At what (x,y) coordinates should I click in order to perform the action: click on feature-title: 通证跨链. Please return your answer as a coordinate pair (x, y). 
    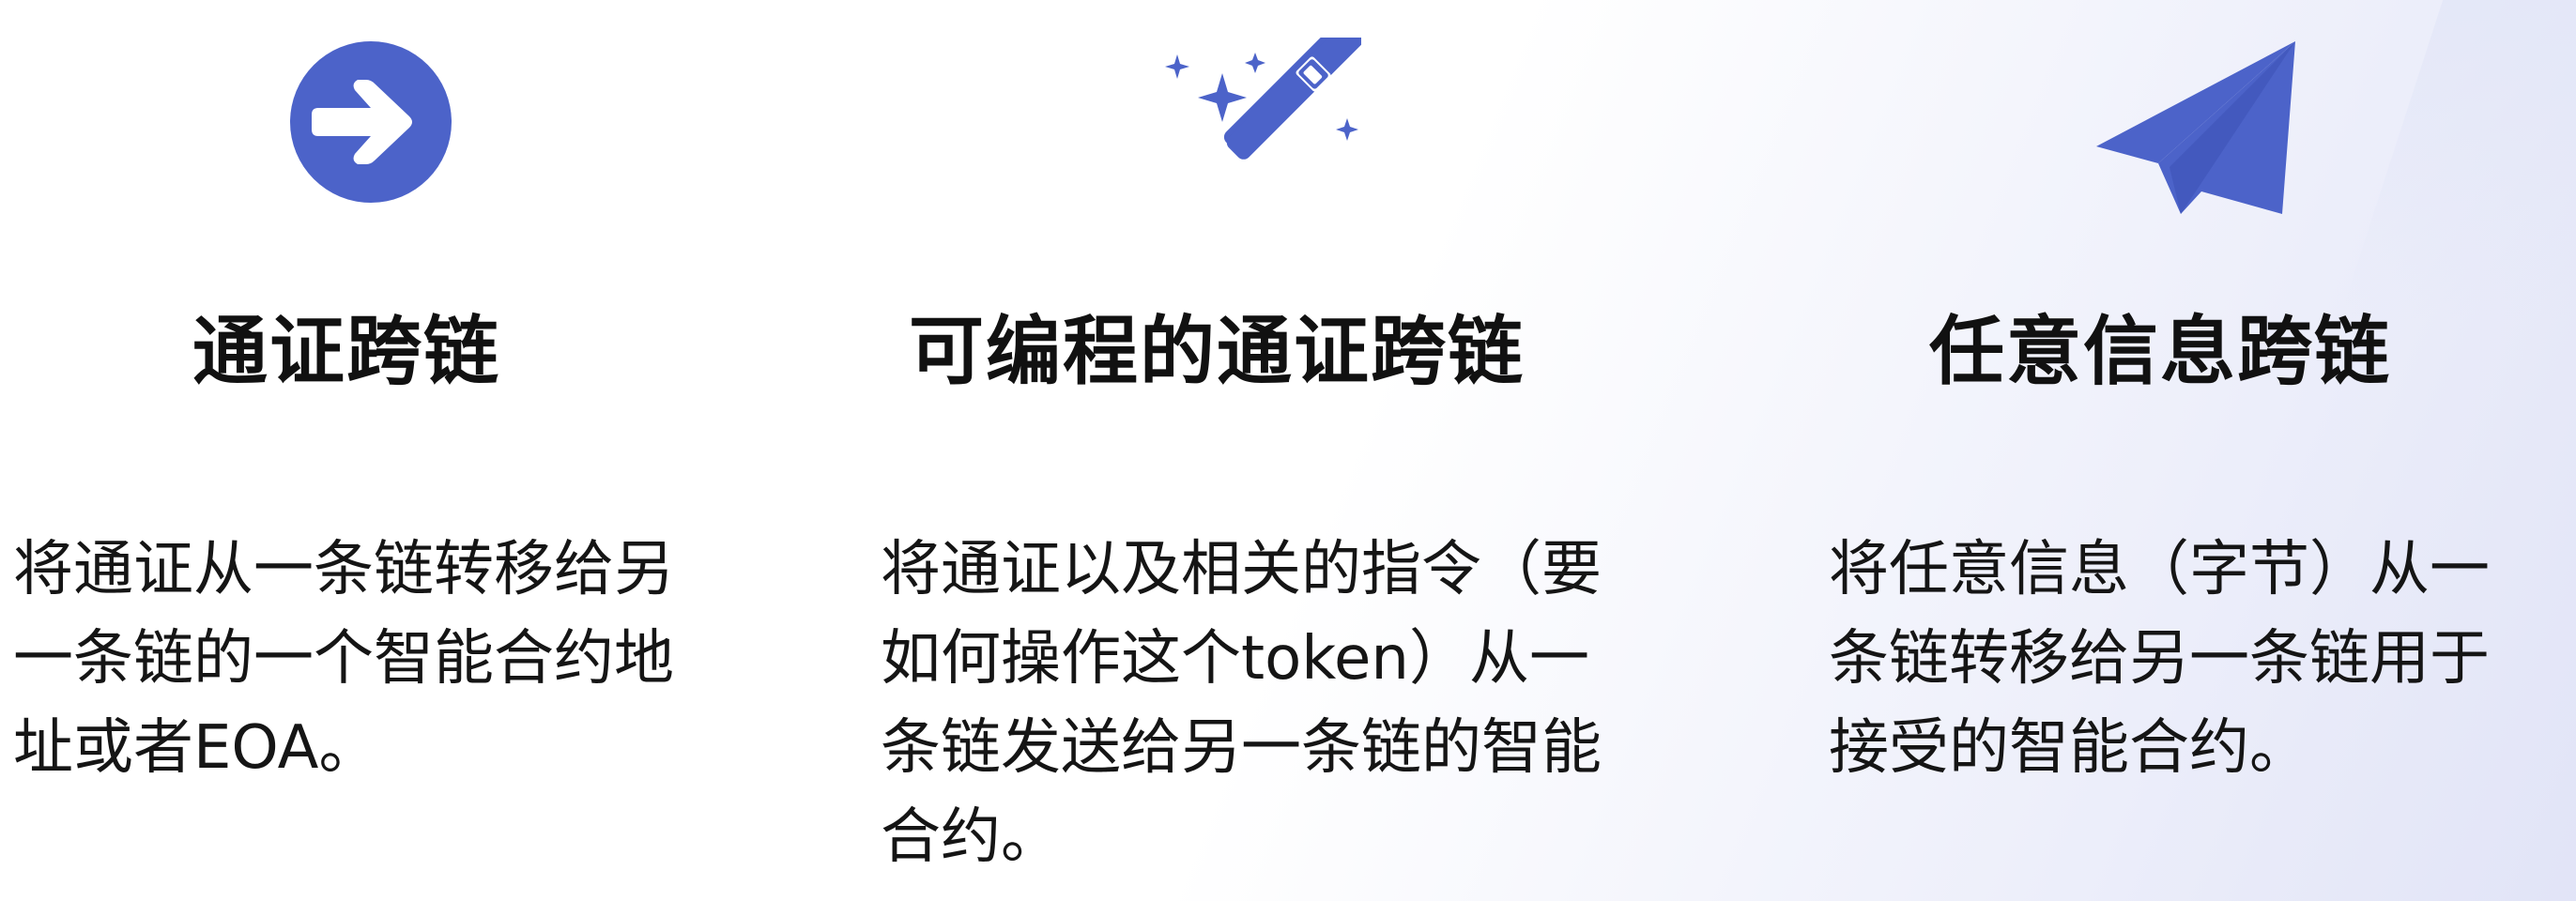
    Looking at the image, I should click on (346, 352).